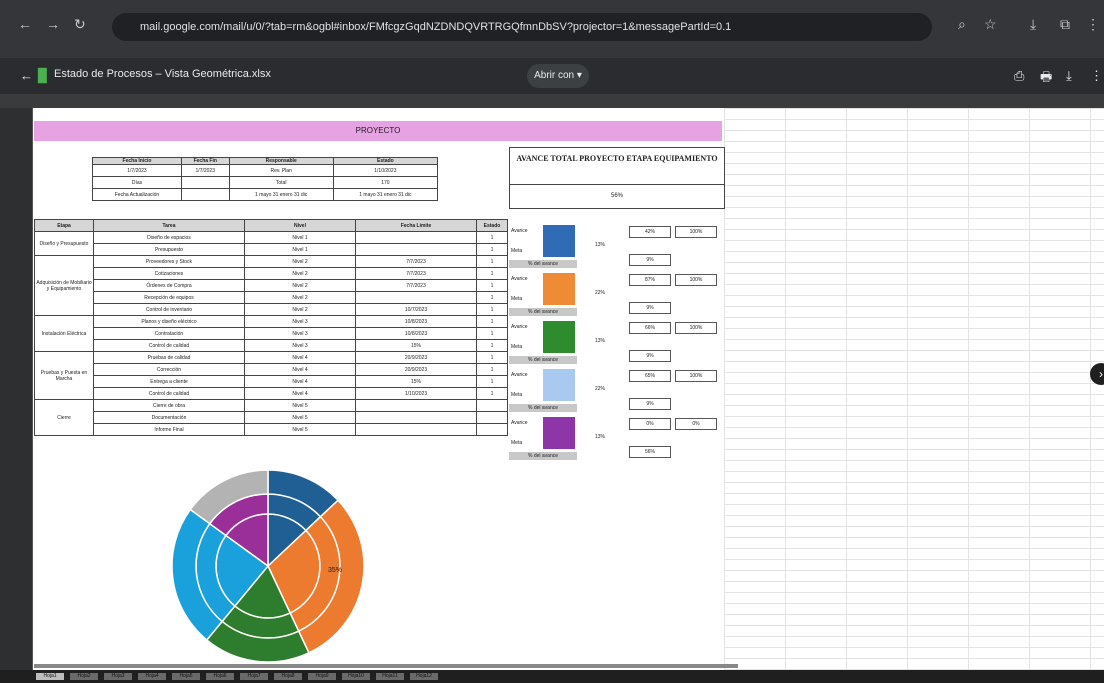 This screenshot has height=683, width=1104. What do you see at coordinates (186, 676) in the screenshot?
I see `sheet-tab: Hoja5` at bounding box center [186, 676].